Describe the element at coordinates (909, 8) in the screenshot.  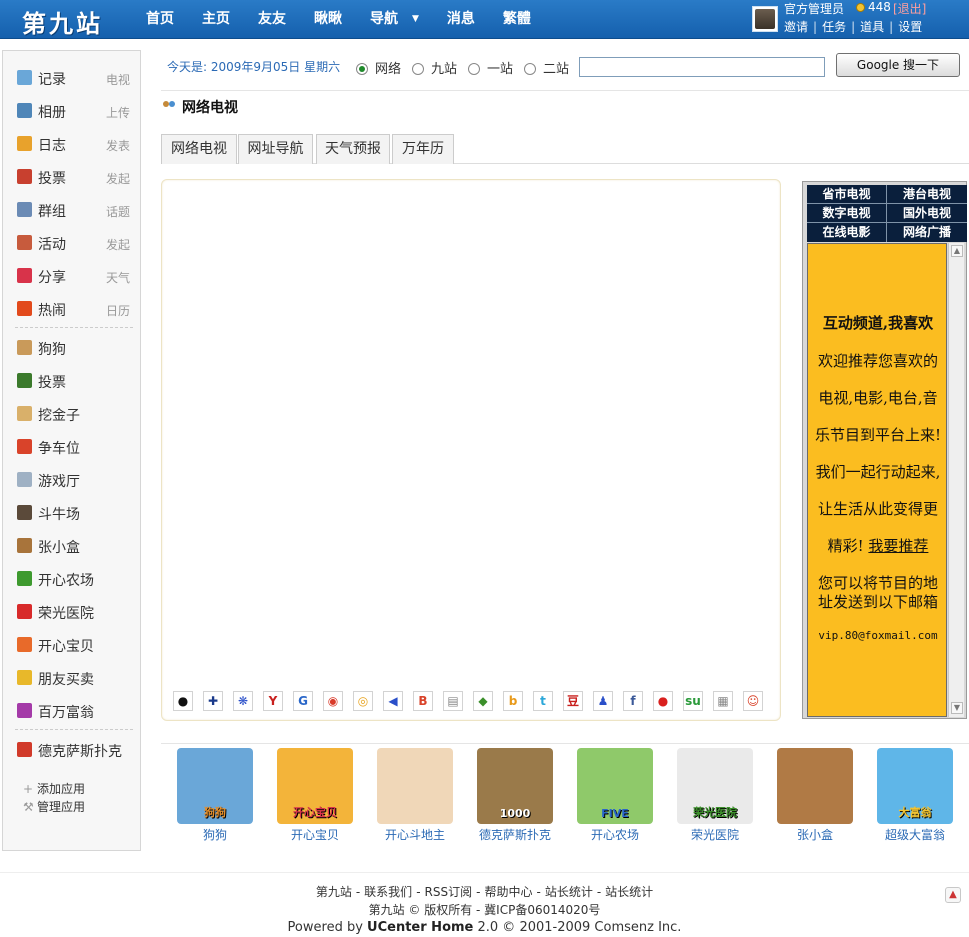
I see `logout-link: [退出]` at that location.